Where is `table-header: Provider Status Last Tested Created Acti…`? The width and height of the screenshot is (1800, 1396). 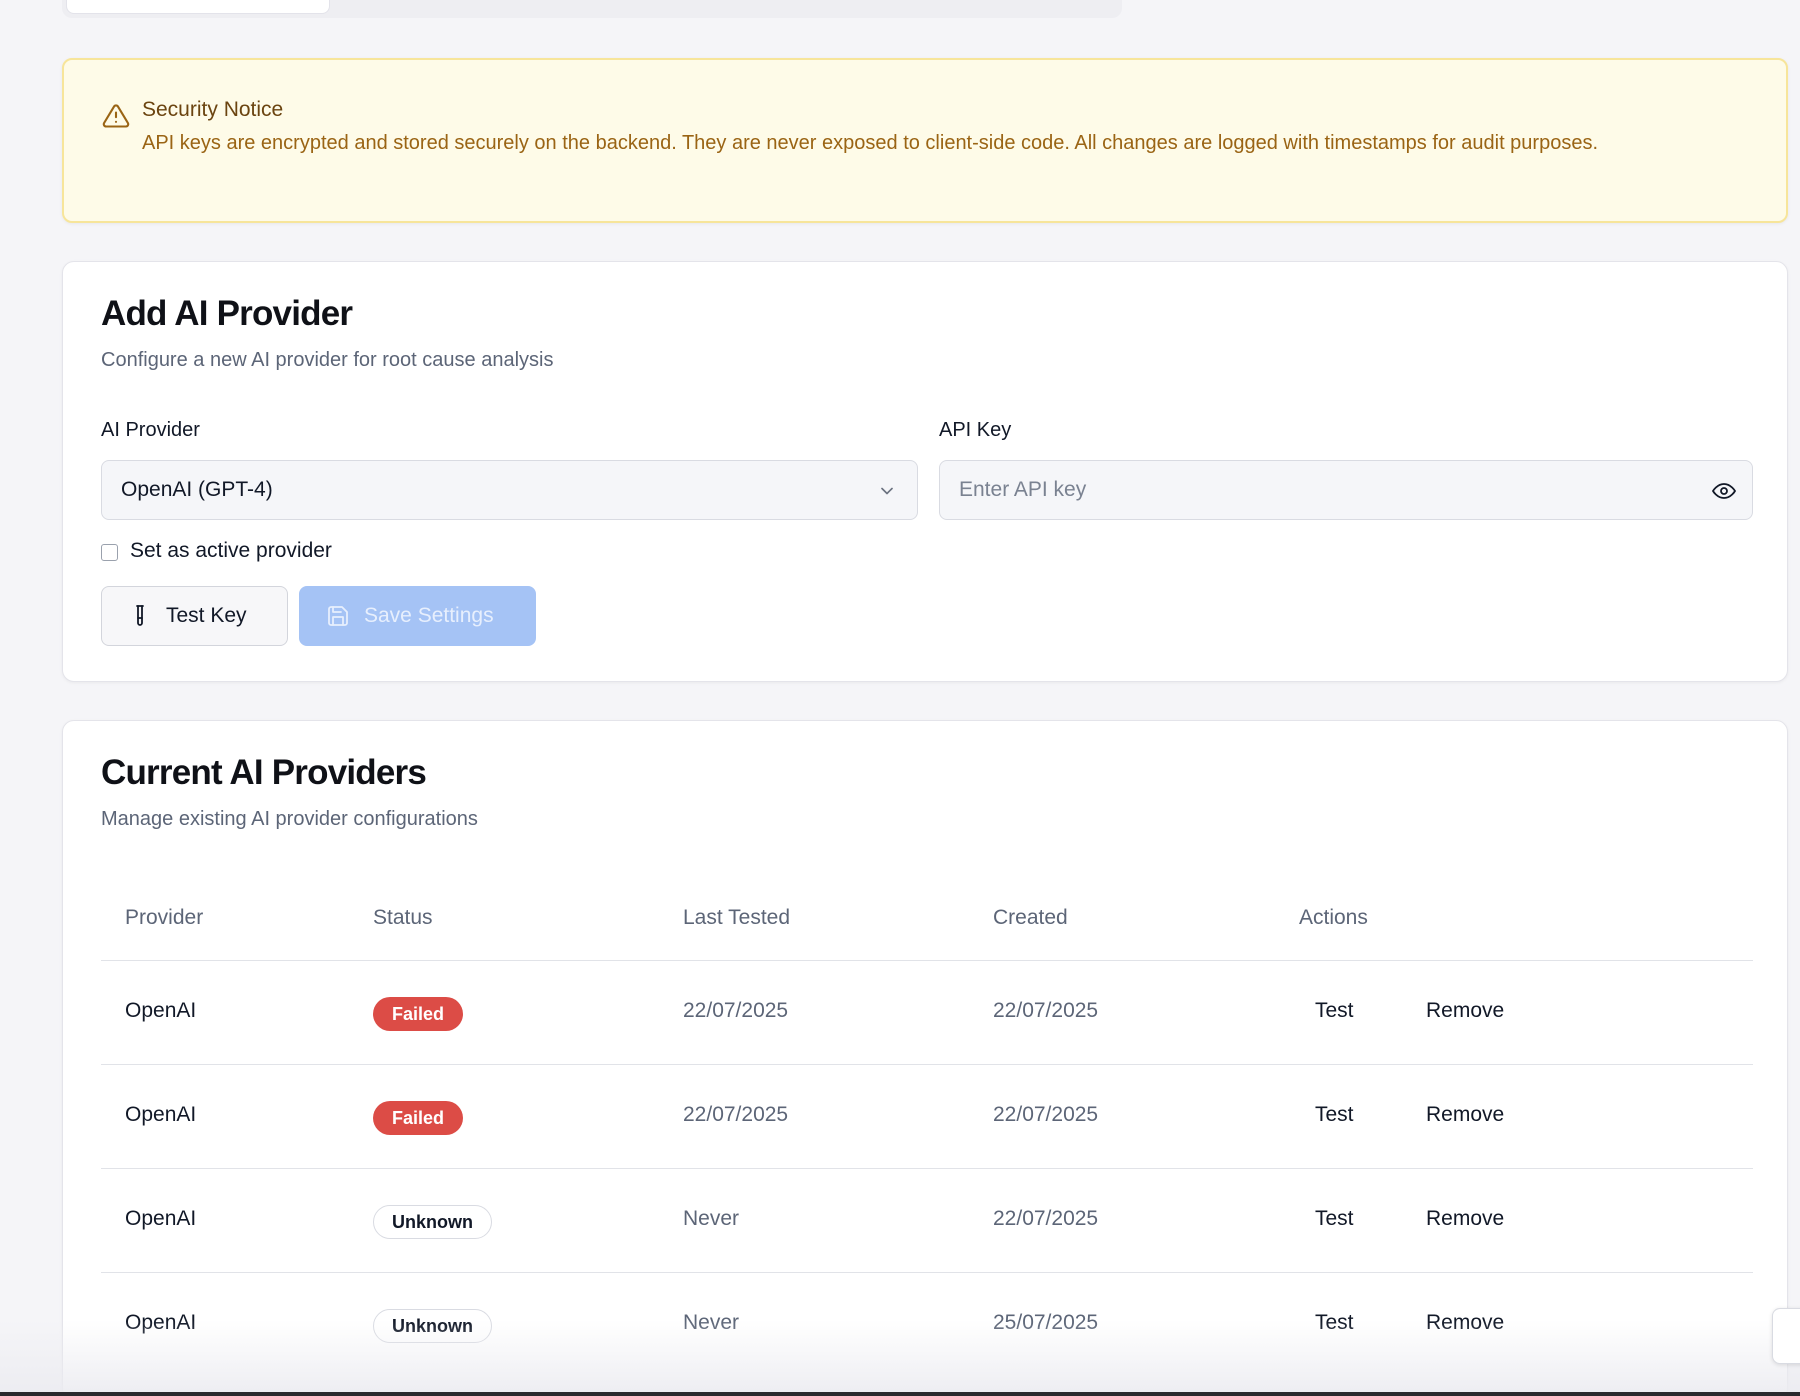
table-header: Provider Status Last Tested Created Acti… is located at coordinates (927, 925).